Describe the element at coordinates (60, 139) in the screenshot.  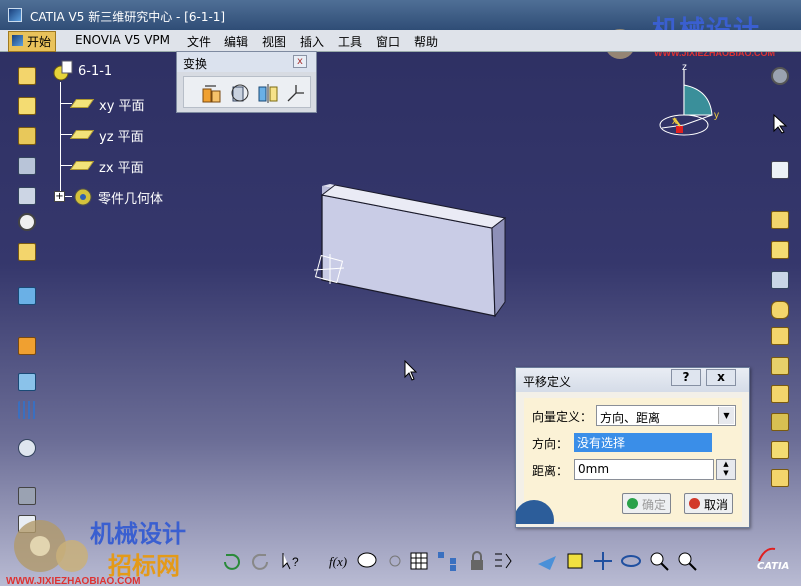
I see `tree-connector` at that location.